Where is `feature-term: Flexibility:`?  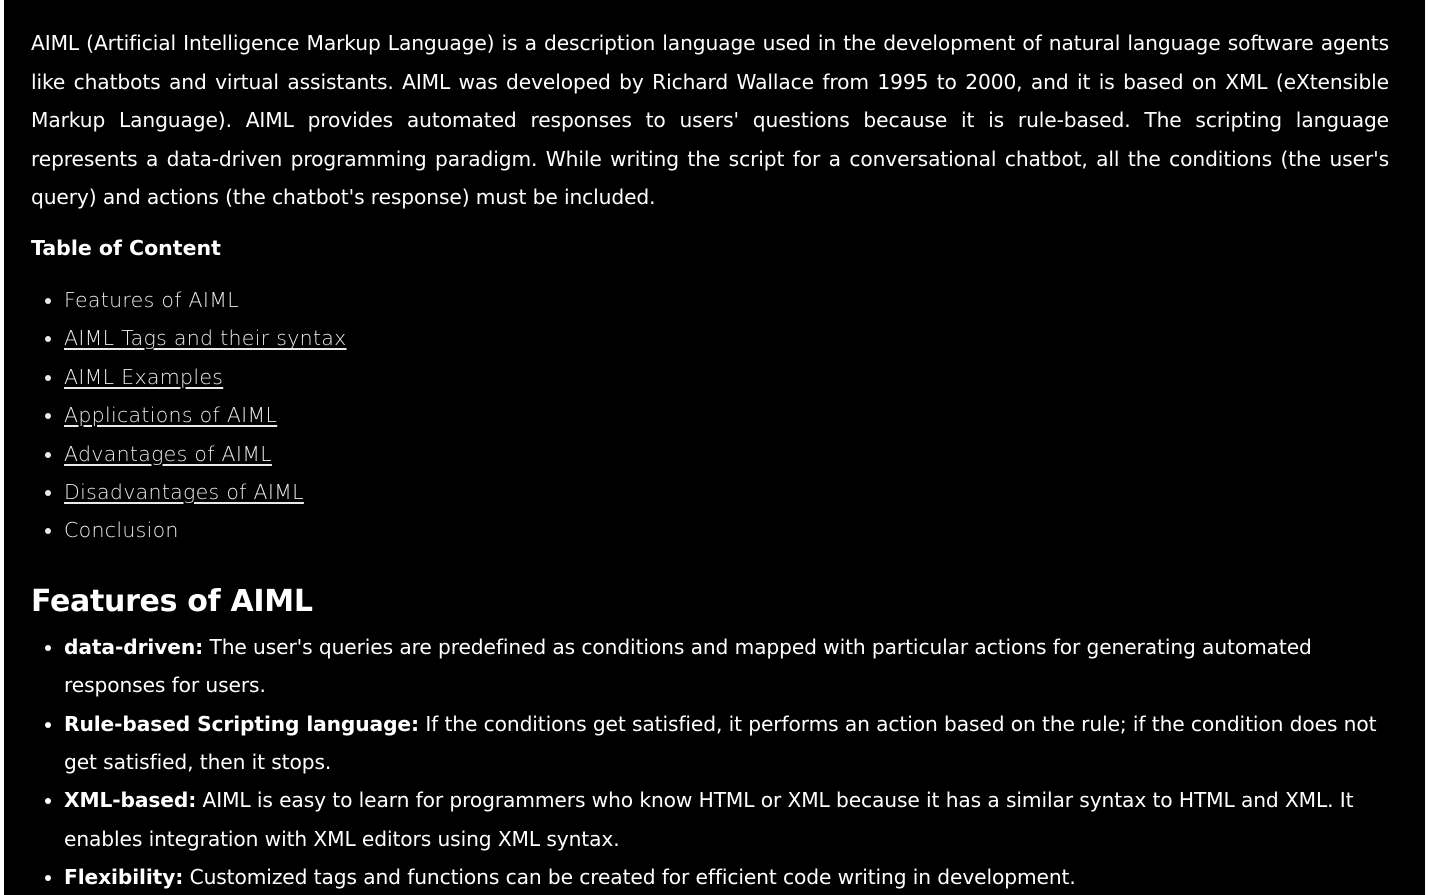 feature-term: Flexibility: is located at coordinates (124, 877).